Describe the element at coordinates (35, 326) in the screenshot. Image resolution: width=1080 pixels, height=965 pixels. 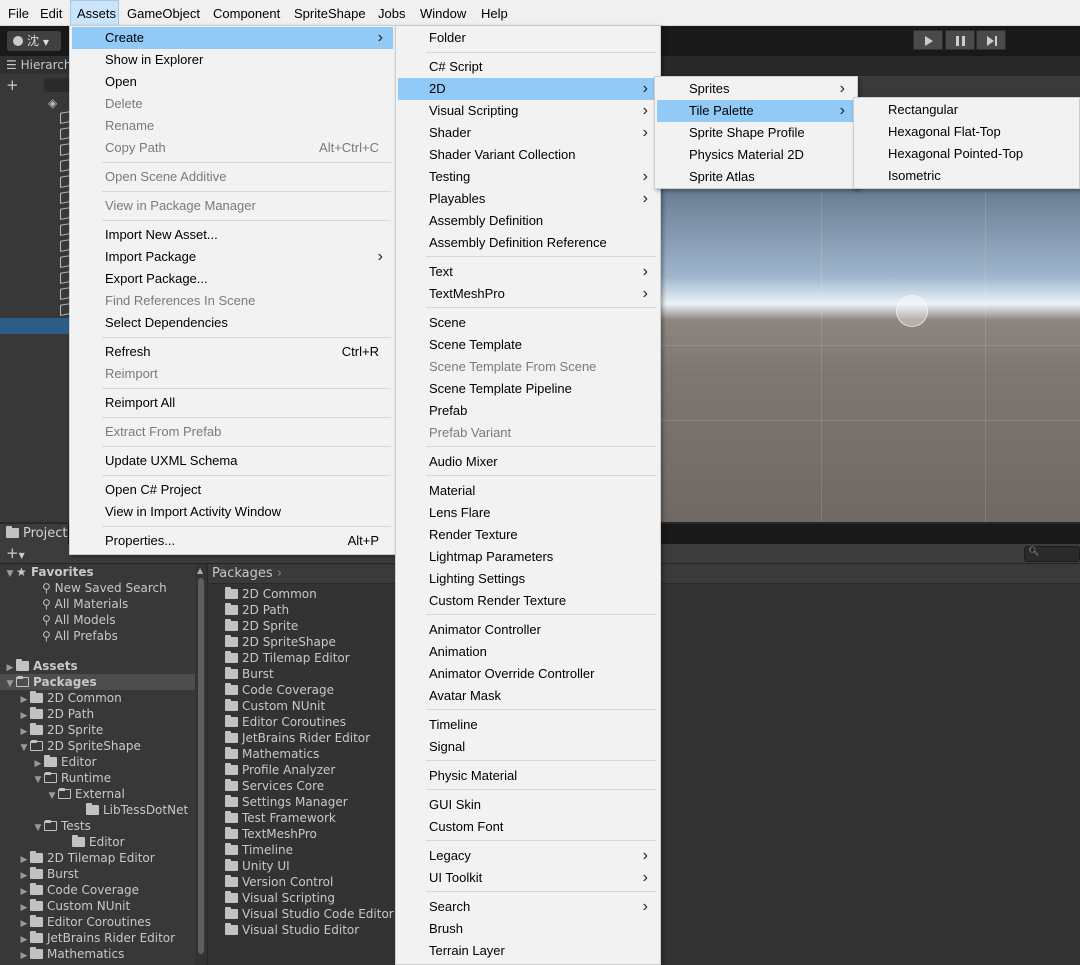
I see `hierarchy-selected-row` at that location.